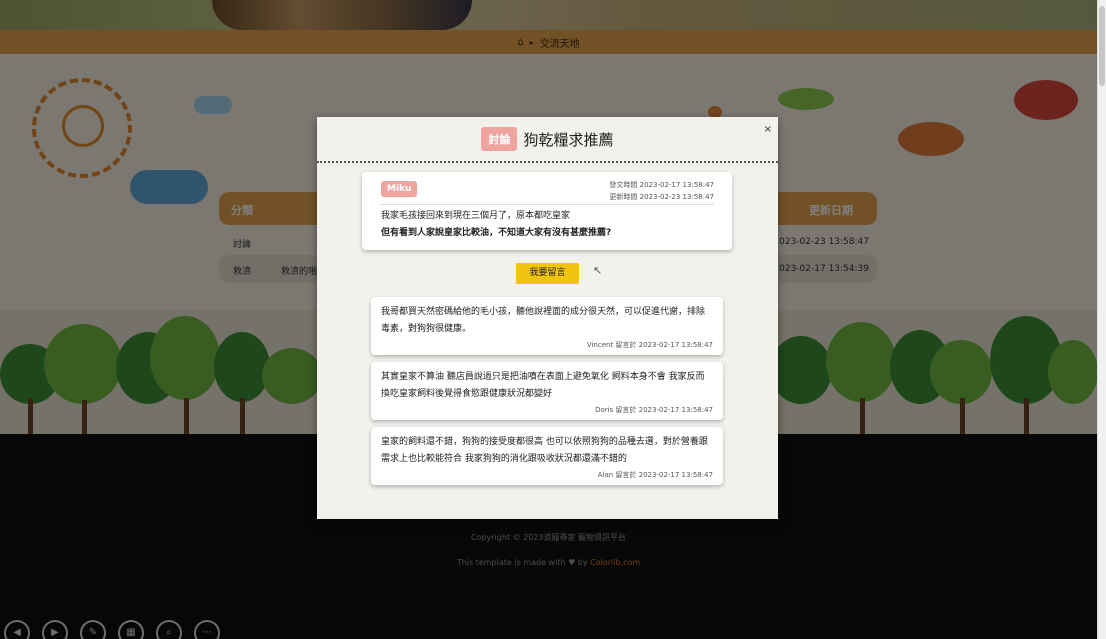  What do you see at coordinates (476, 216) in the screenshot?
I see `post-line: 我家毛孩接回來到現在三個月了，原本都吃皇家` at bounding box center [476, 216].